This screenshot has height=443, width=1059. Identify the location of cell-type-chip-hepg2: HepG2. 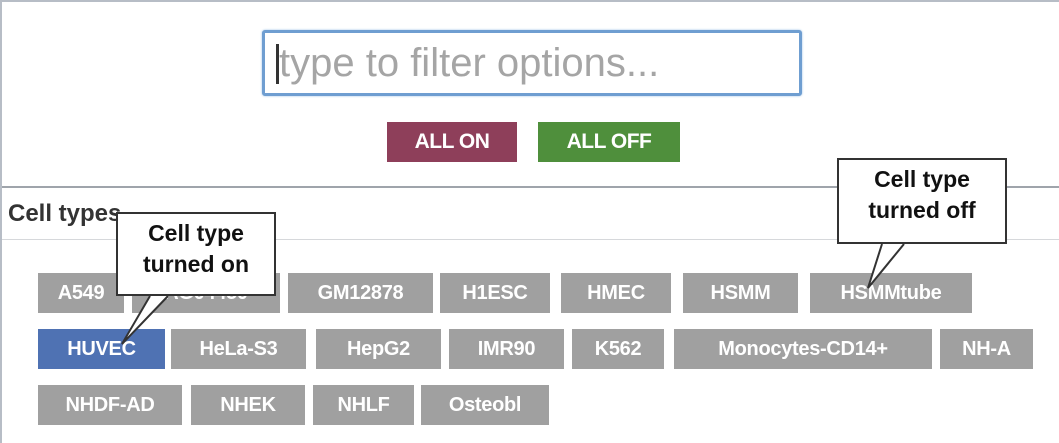
(378, 349).